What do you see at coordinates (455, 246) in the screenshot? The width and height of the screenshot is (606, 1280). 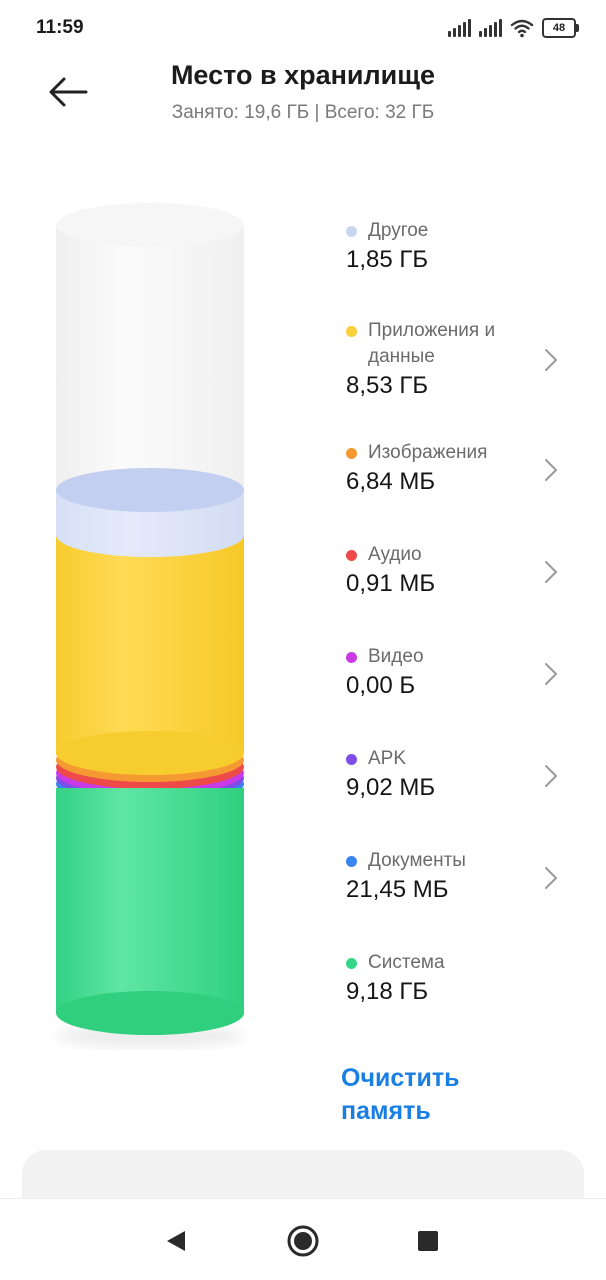 I see `legend-item-other: Другое 1,85 ГБ` at bounding box center [455, 246].